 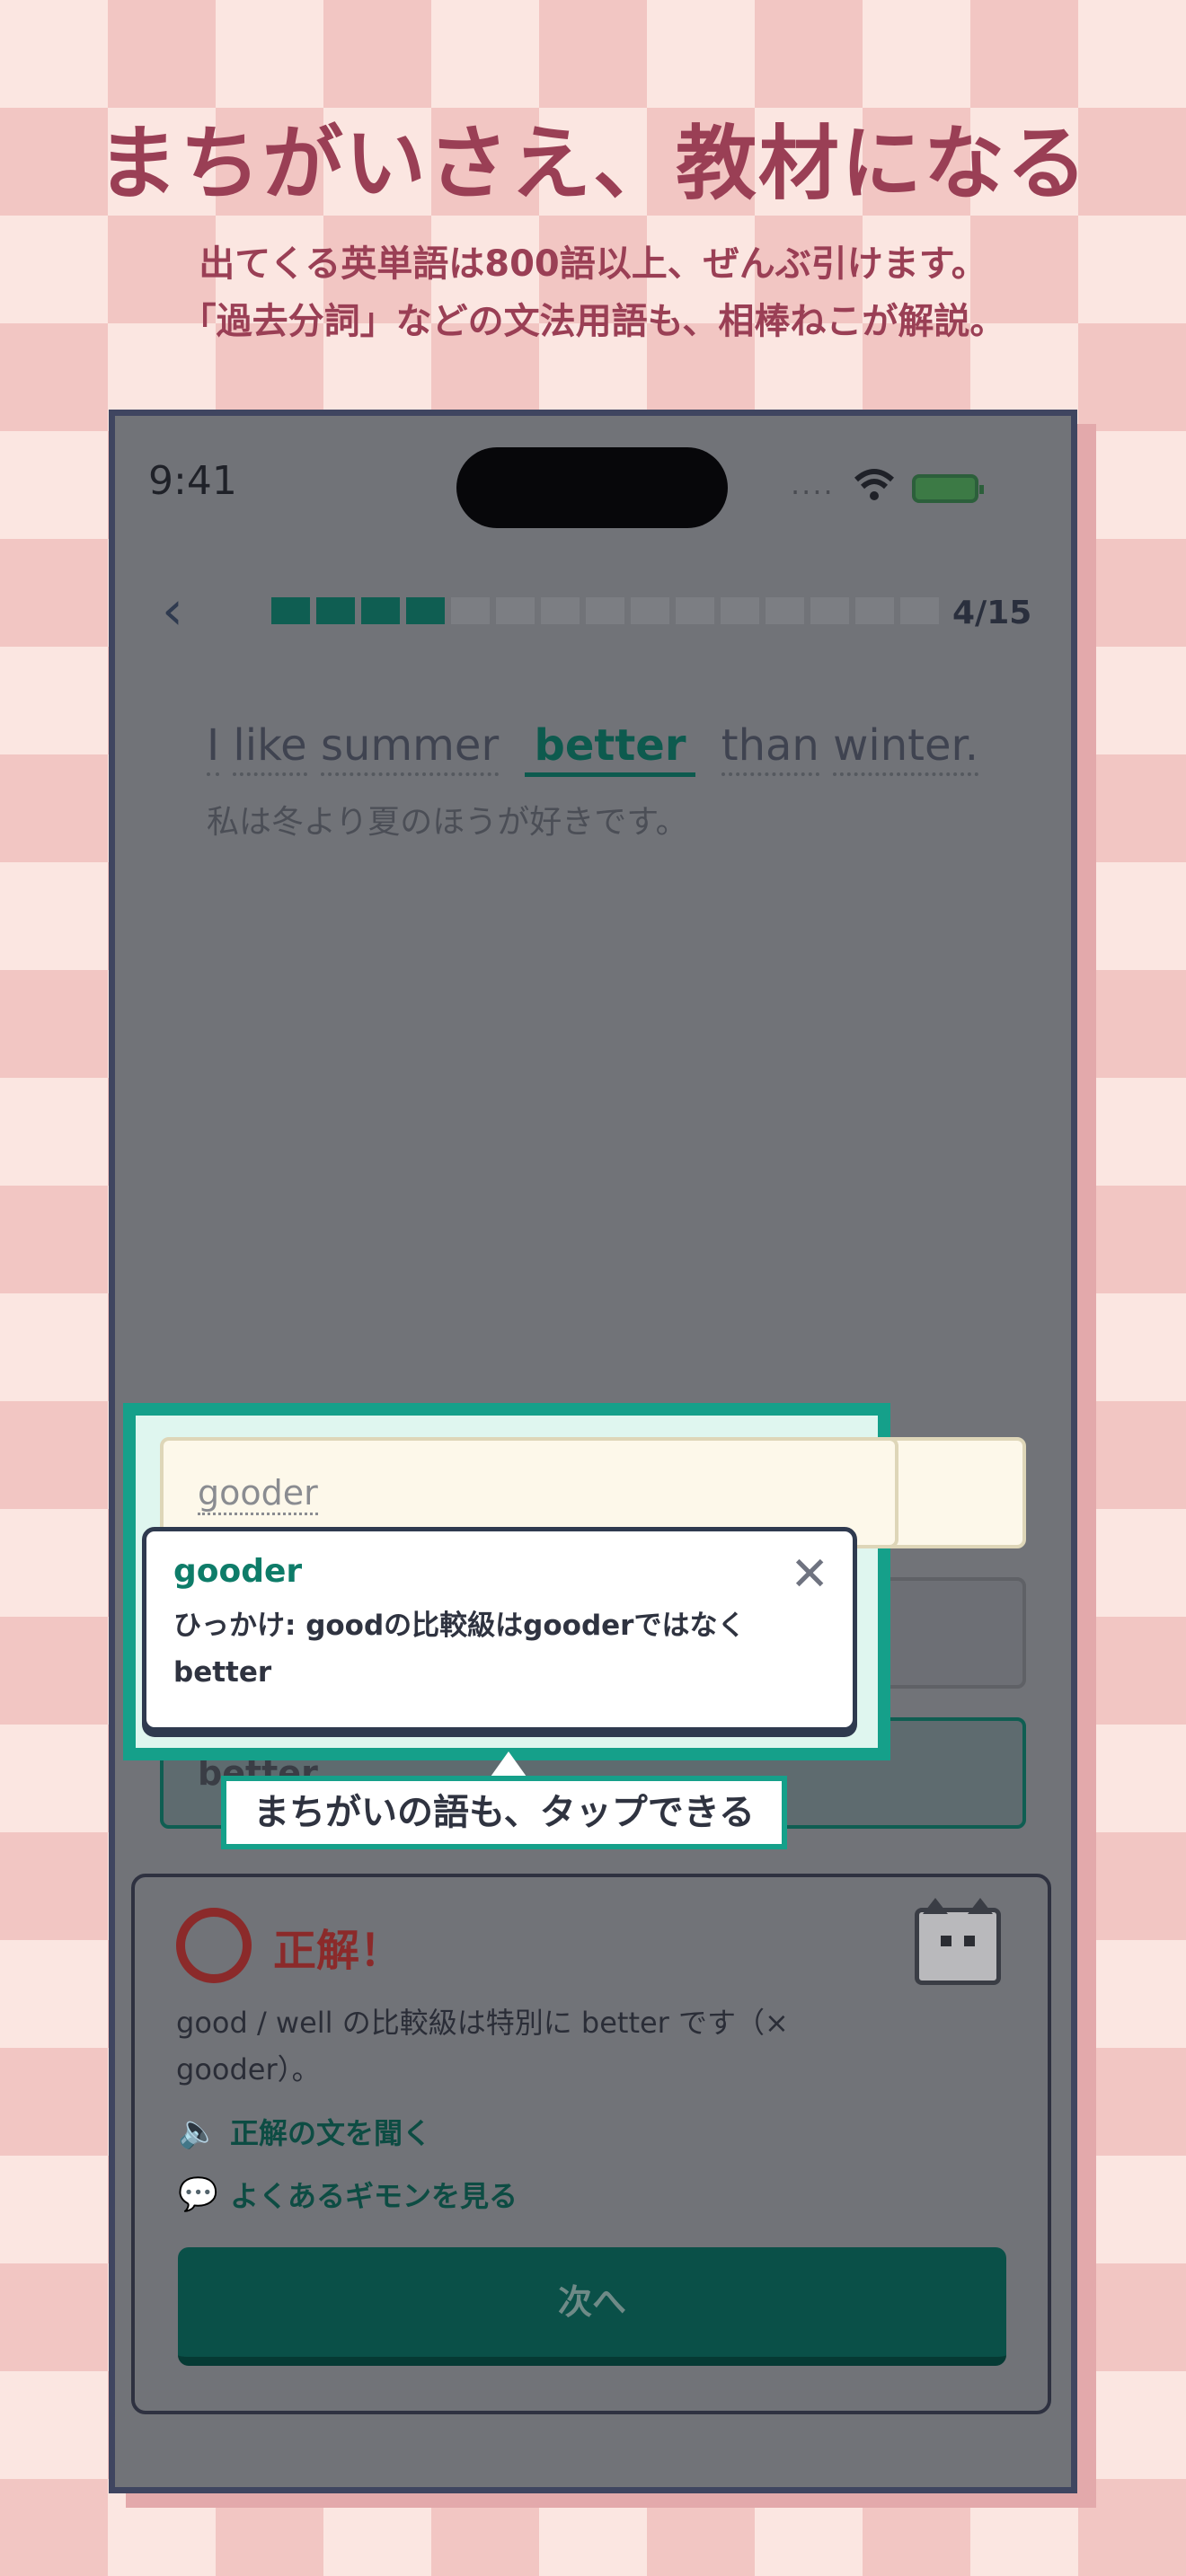 What do you see at coordinates (592, 2306) in the screenshot?
I see `next-button: 次へ` at bounding box center [592, 2306].